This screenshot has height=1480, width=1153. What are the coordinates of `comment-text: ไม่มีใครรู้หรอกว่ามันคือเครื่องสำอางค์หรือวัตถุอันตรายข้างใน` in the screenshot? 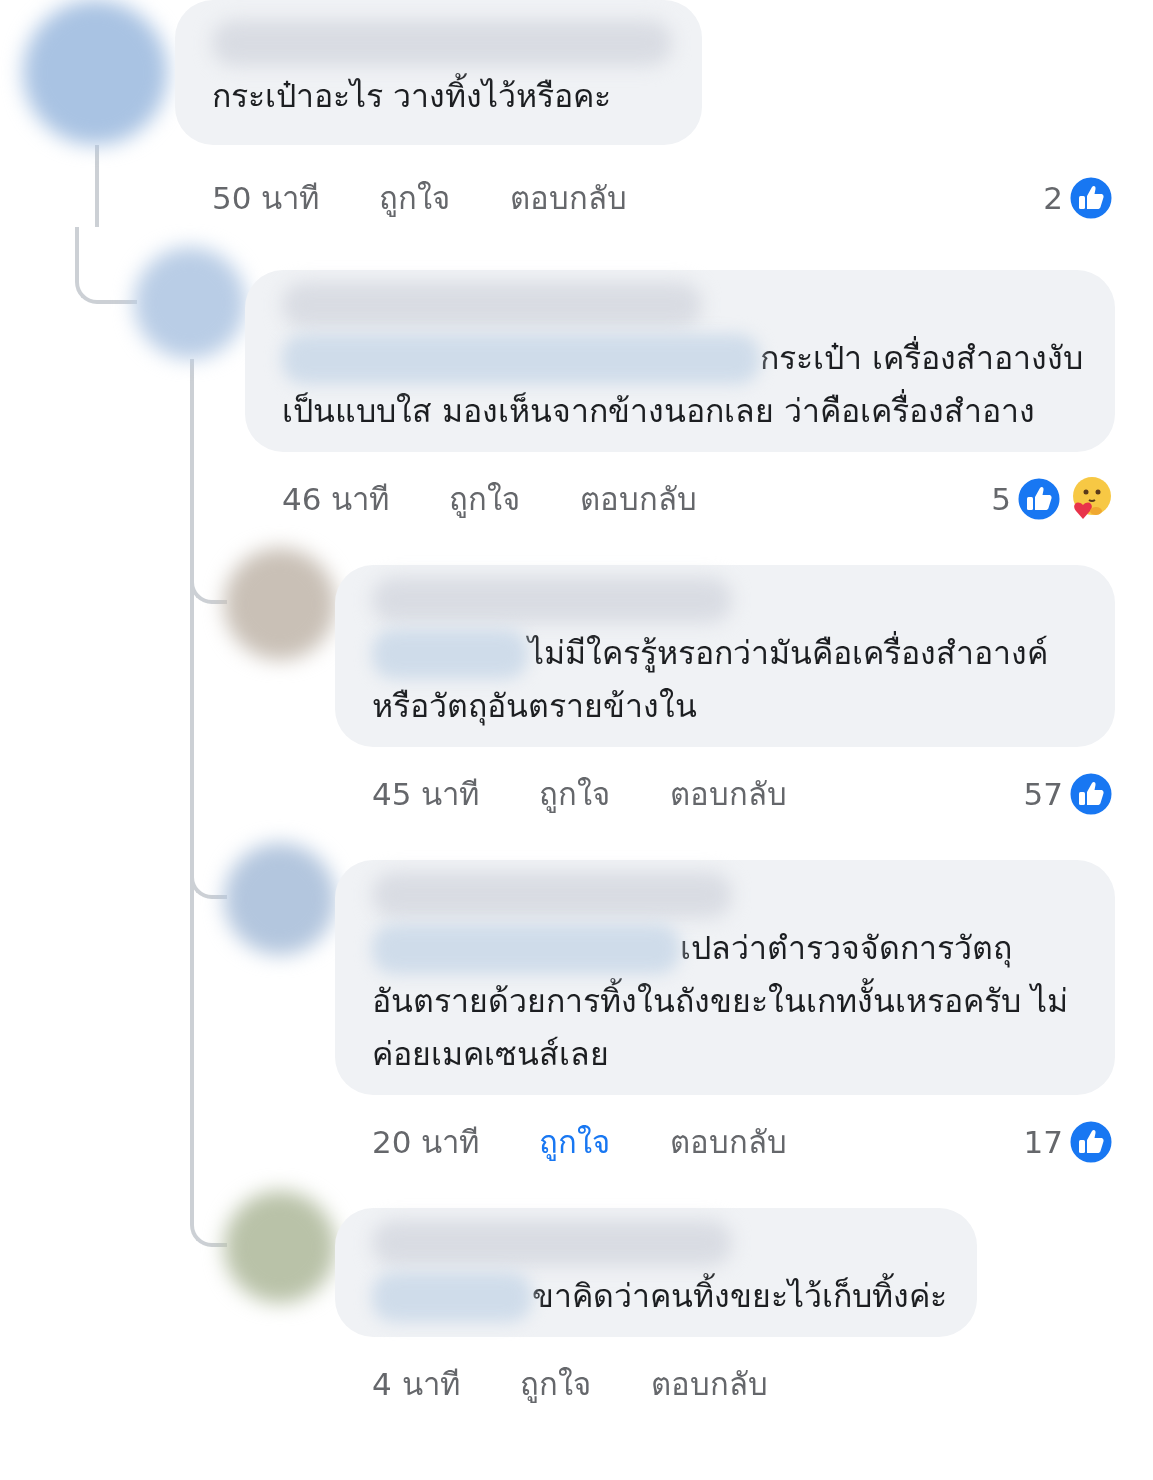 It's located at (728, 680).